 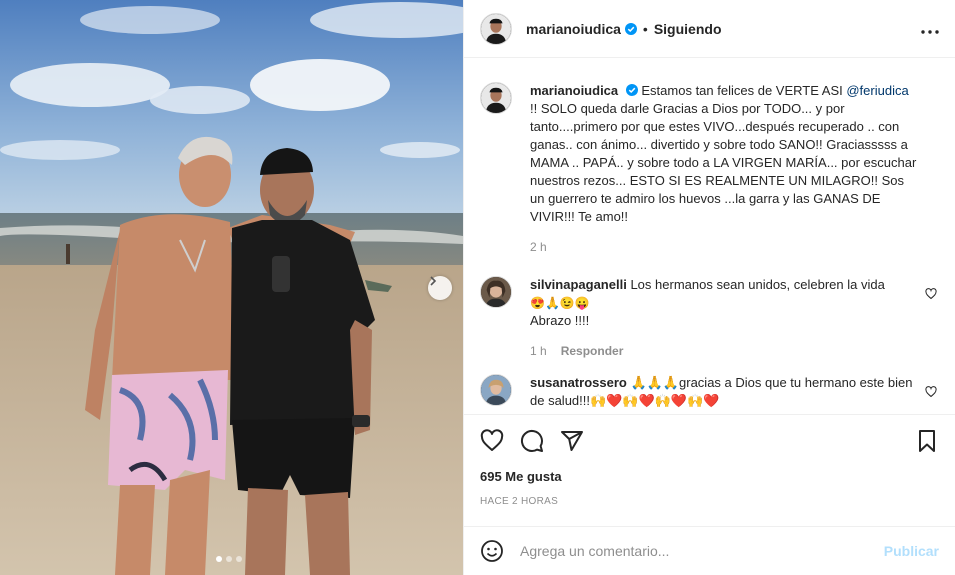 What do you see at coordinates (573, 29) in the screenshot?
I see `header-username: marianoiudica` at bounding box center [573, 29].